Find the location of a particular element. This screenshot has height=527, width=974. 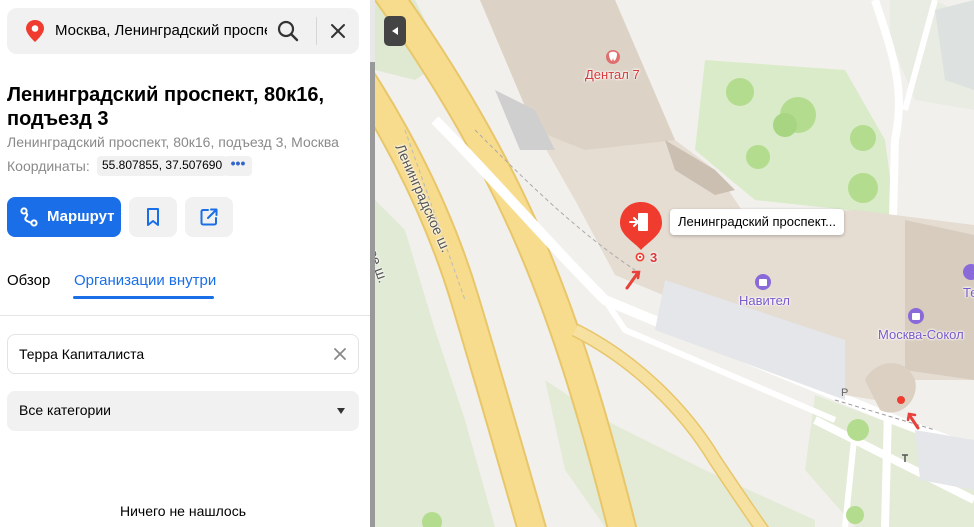

search-icon is located at coordinates (288, 31).